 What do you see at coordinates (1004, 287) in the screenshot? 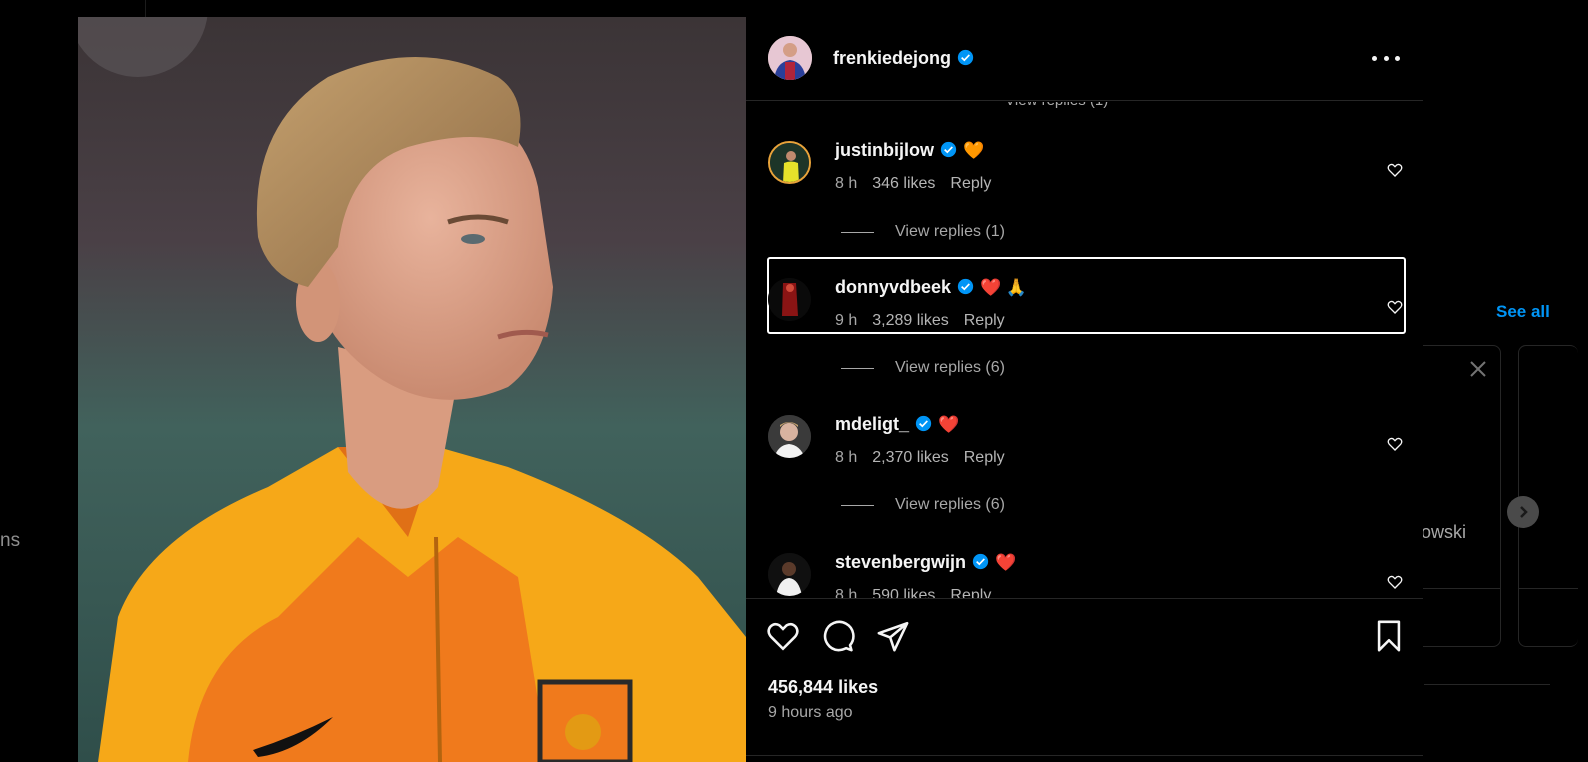
I see `comment-text: ❤️ 🙏` at bounding box center [1004, 287].